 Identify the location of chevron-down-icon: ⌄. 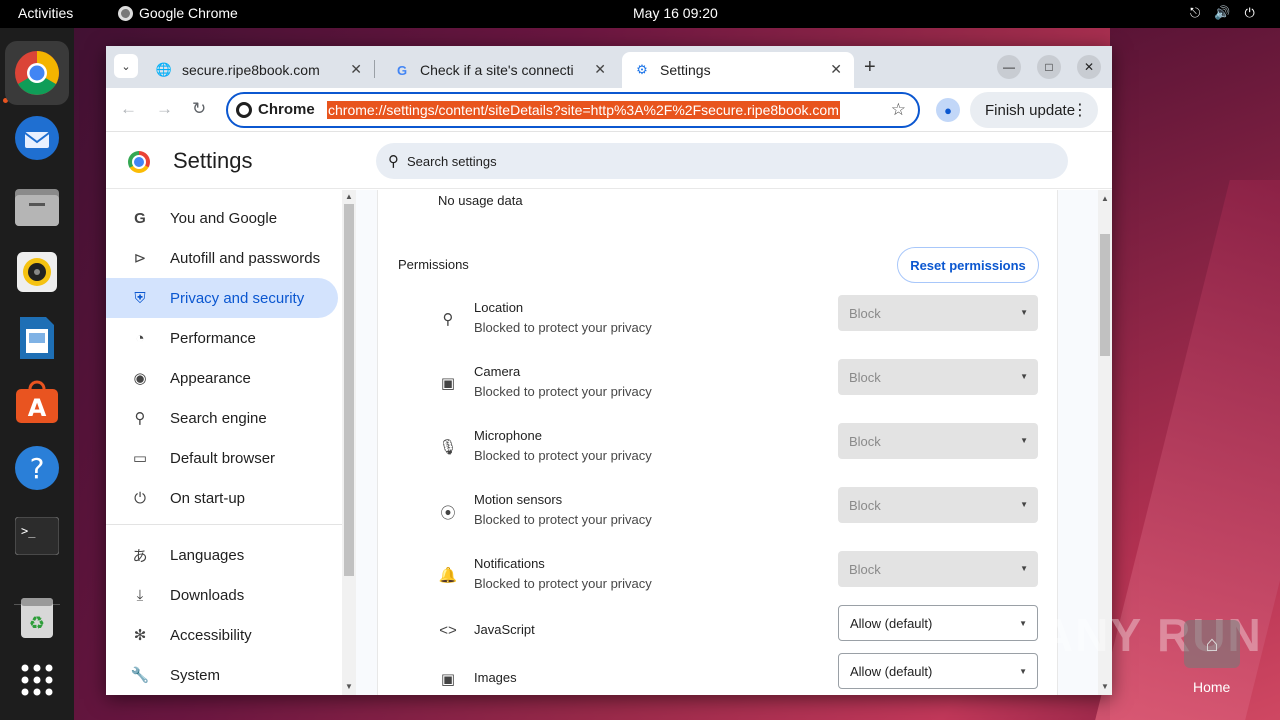
(126, 66).